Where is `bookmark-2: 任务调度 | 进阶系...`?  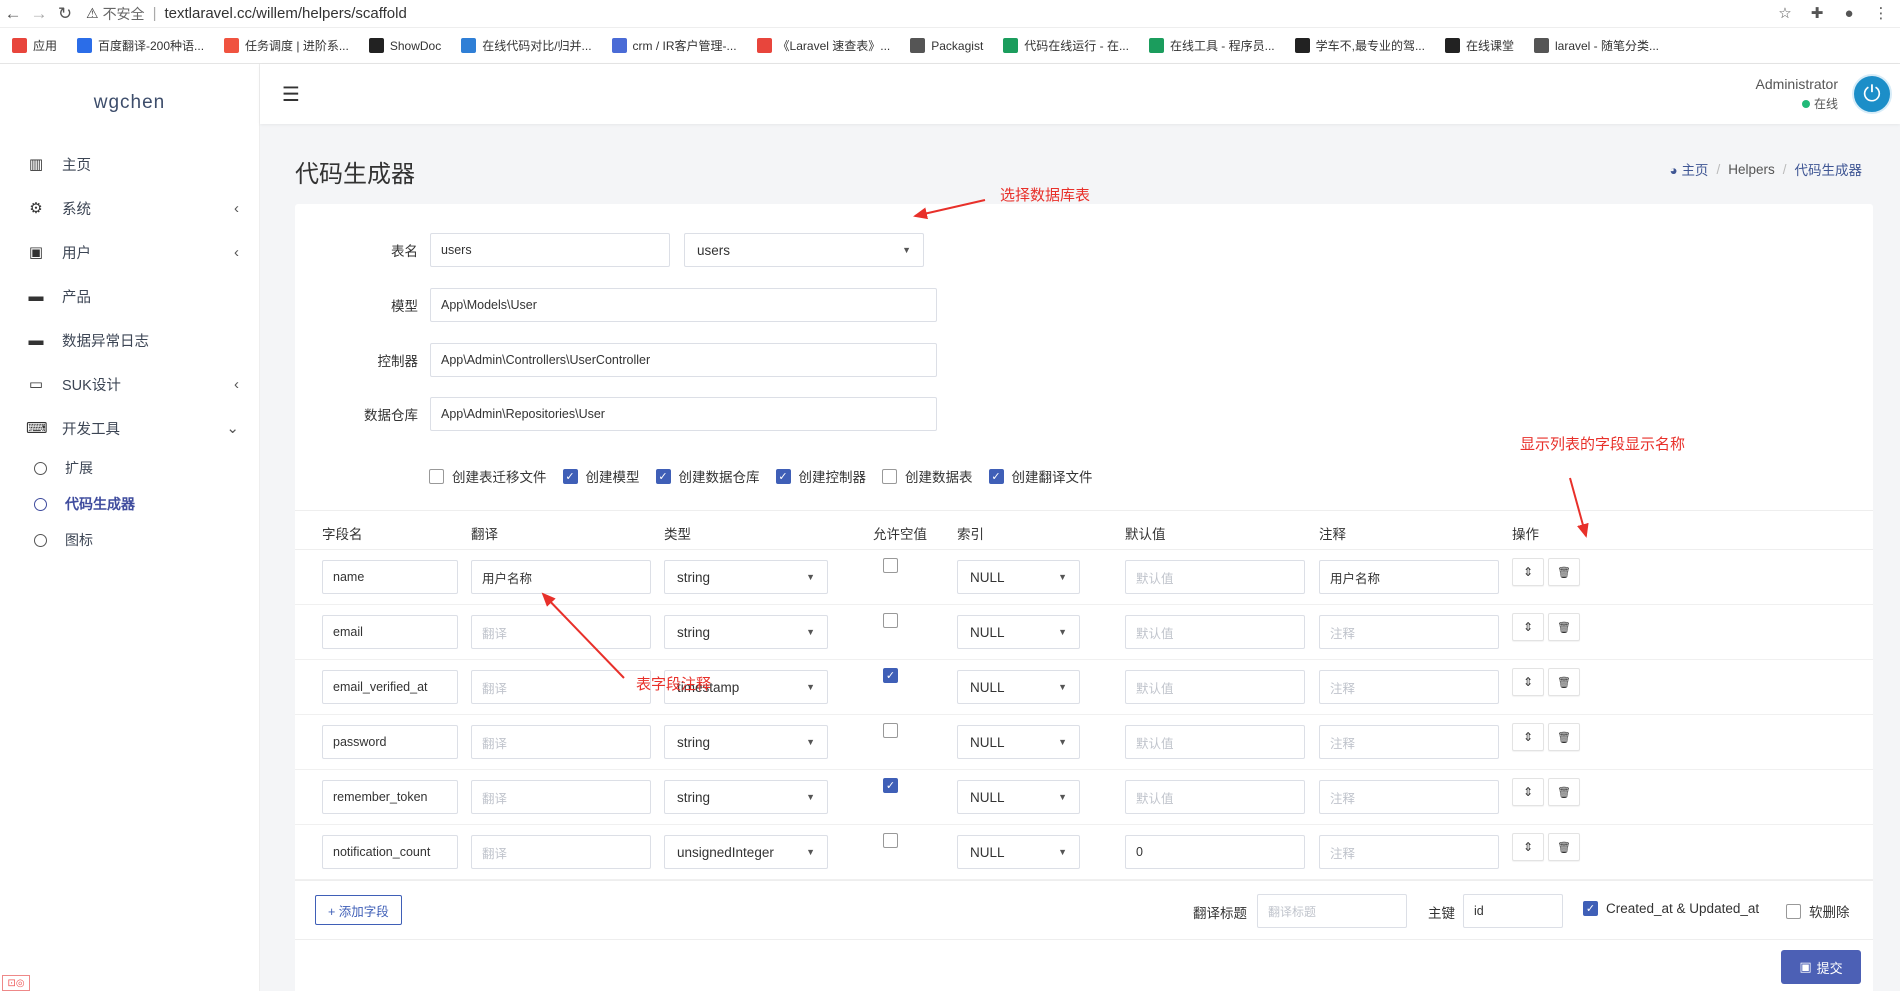 bookmark-2: 任务调度 | 进阶系... is located at coordinates (286, 45).